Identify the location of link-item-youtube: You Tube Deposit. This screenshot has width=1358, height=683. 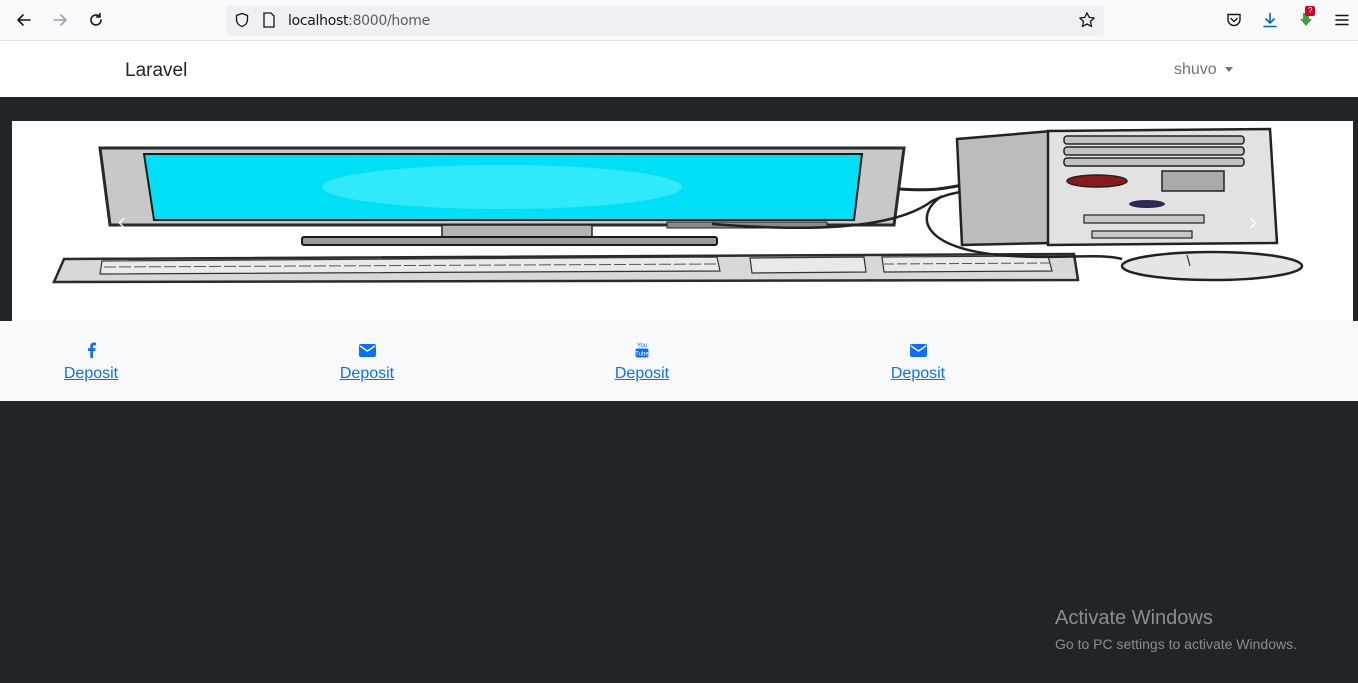
(642, 362).